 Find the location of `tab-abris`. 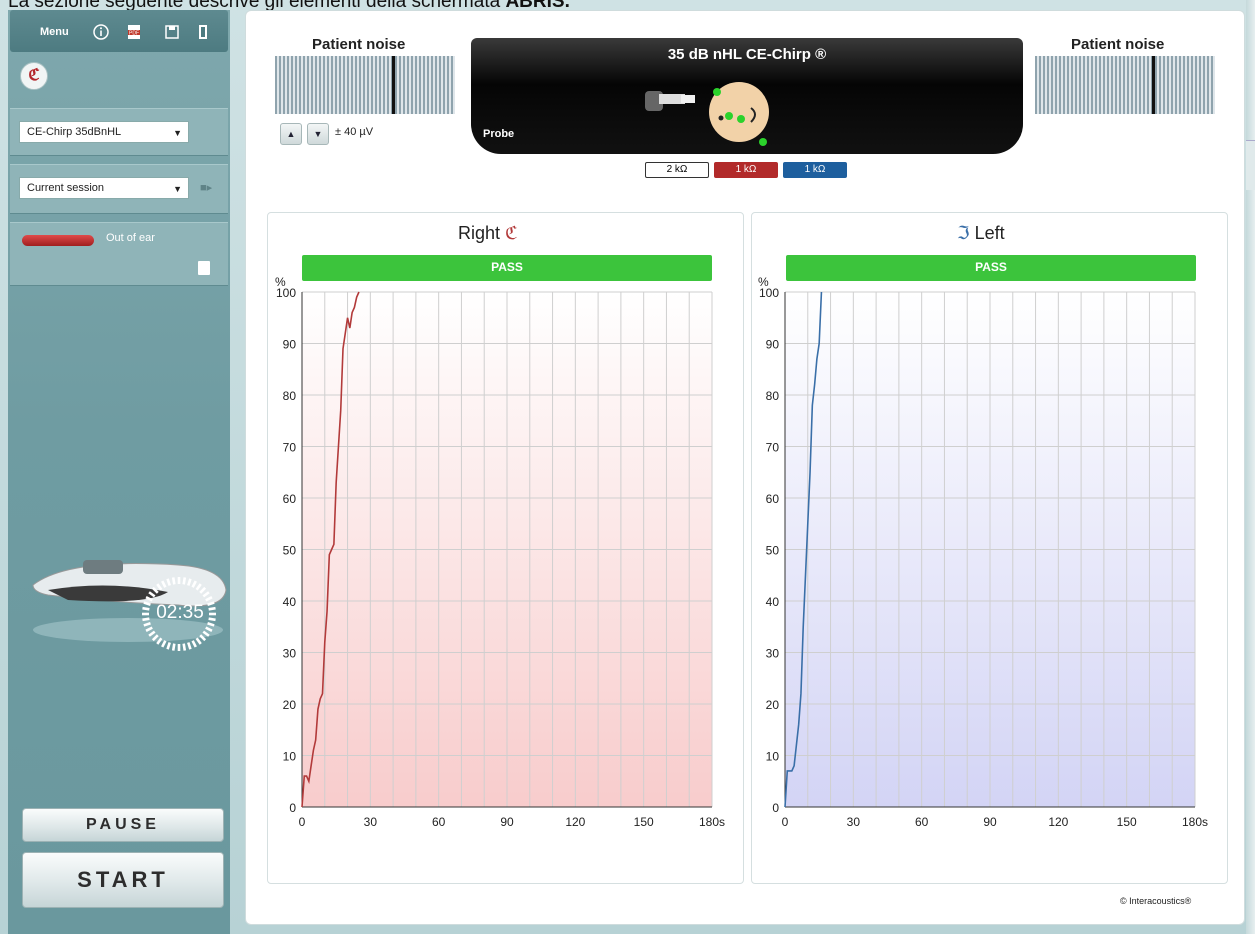

tab-abris is located at coordinates (1250, 165).